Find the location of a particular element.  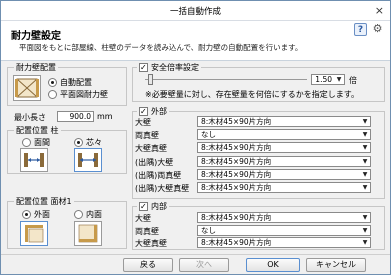

column-face-label: 面間 is located at coordinates (42, 142).